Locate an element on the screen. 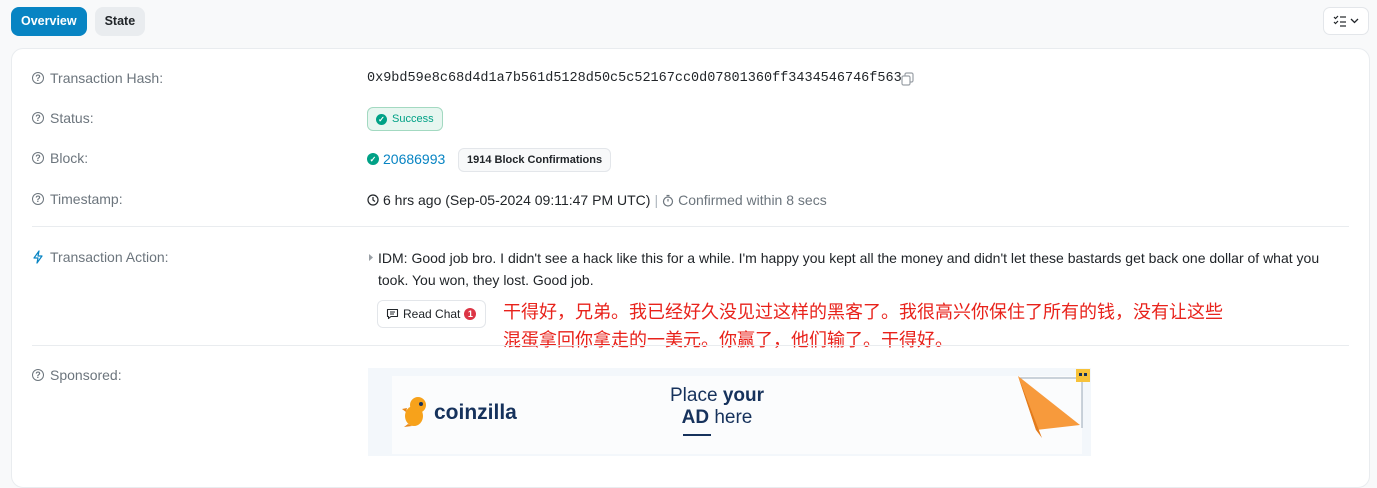 This screenshot has width=1377, height=488. block-label: ? Block: is located at coordinates (60, 158).